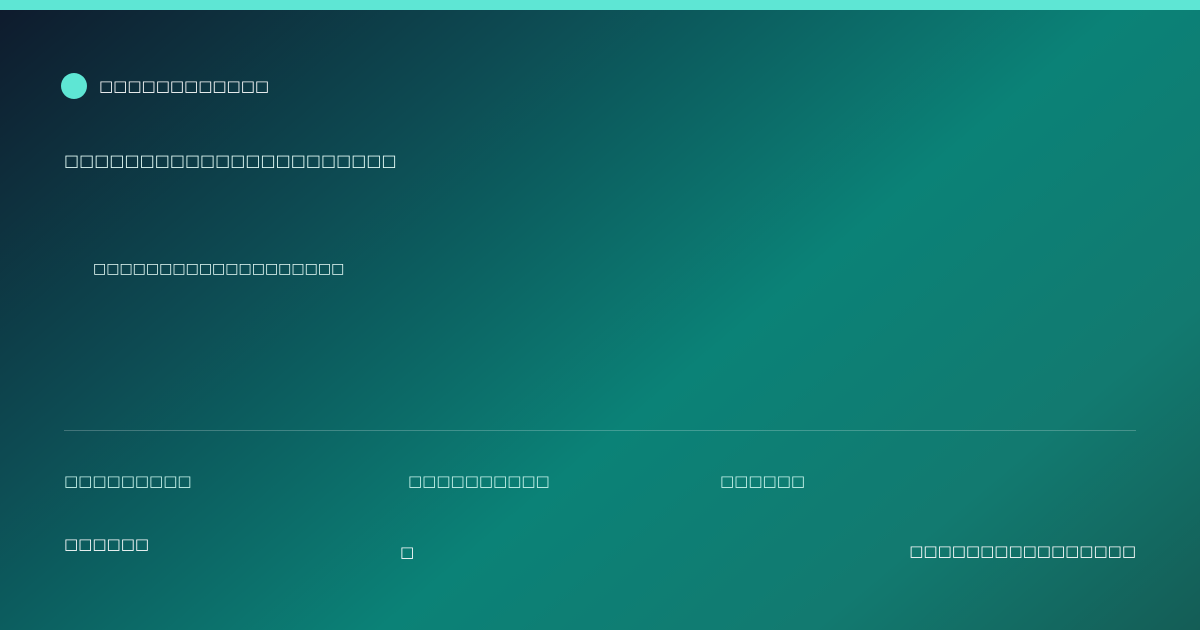 This screenshot has width=1200, height=630. I want to click on meta-item-3: □□□□□□, so click(763, 481).